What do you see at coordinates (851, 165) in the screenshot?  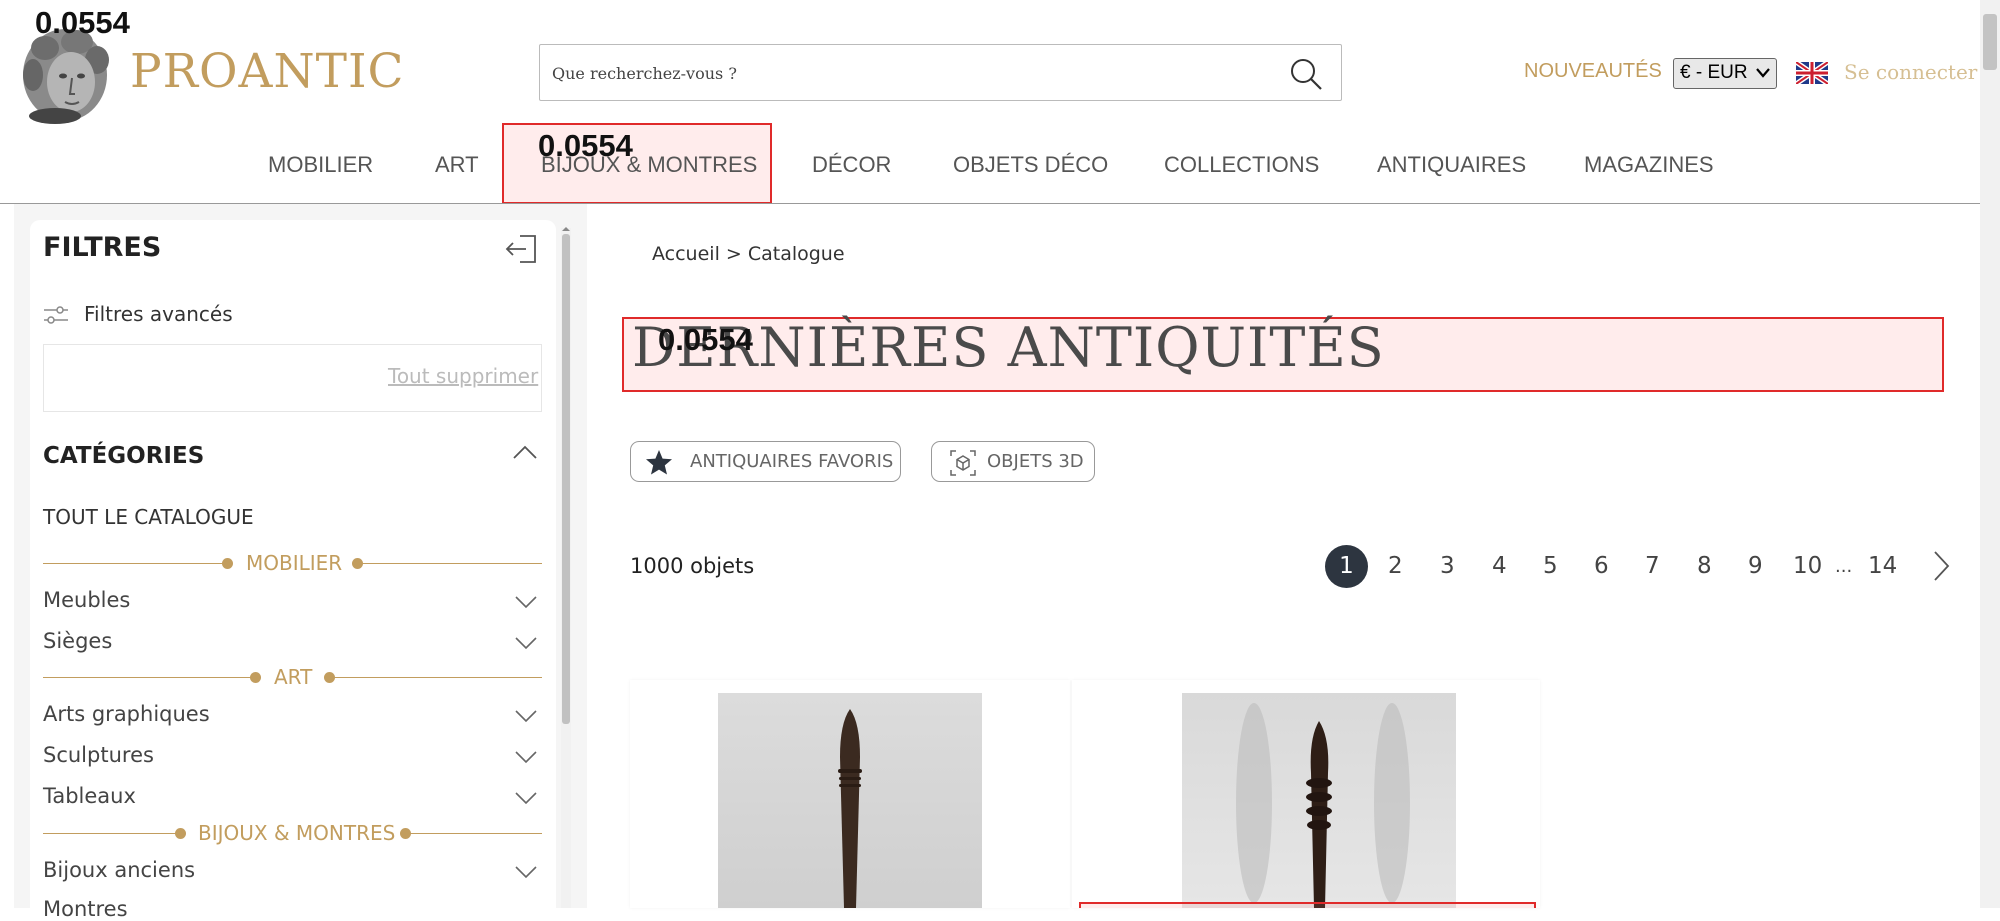 I see `nav-decor: DÉCOR` at bounding box center [851, 165].